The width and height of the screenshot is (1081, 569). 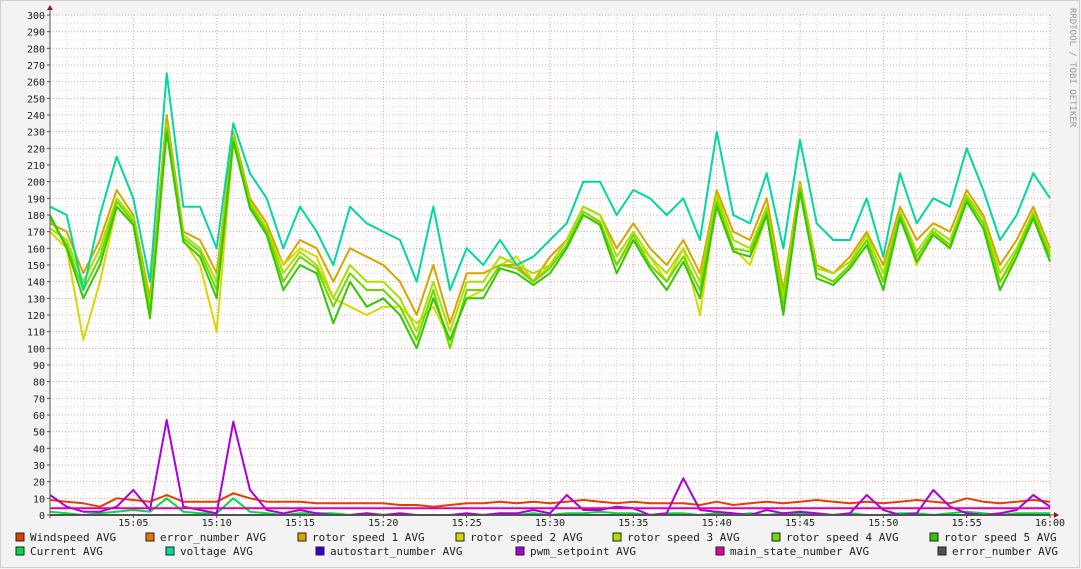 I want to click on legend-label: rotor speed 4 AVG, so click(x=842, y=537).